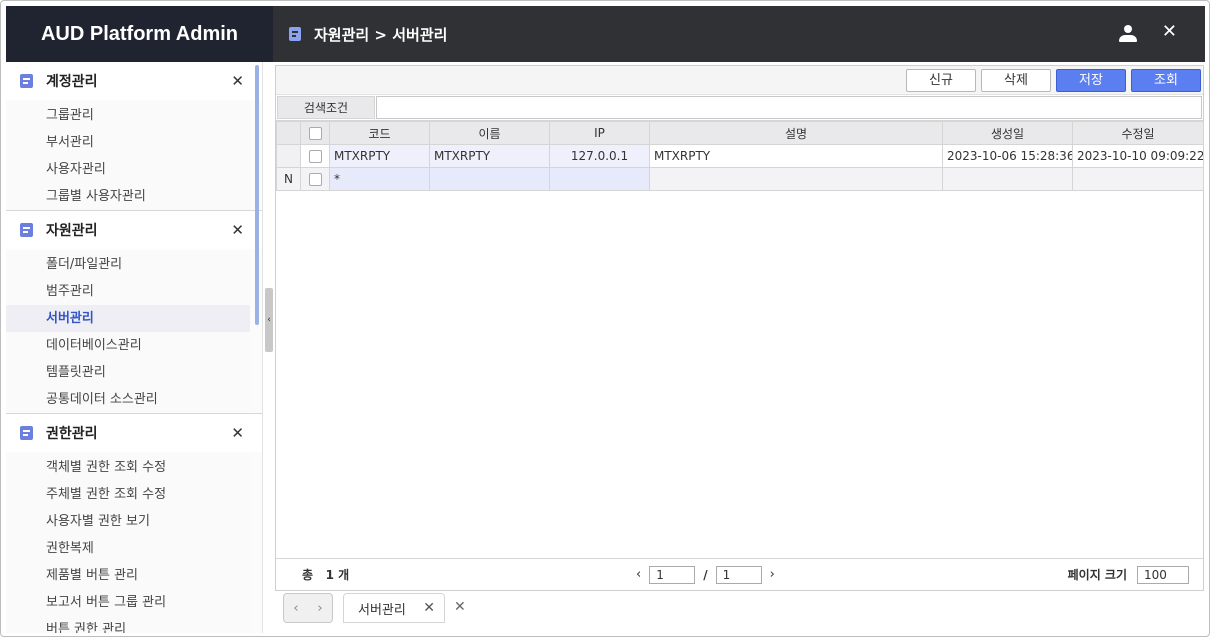  What do you see at coordinates (489, 179) in the screenshot?
I see `cell-name` at bounding box center [489, 179].